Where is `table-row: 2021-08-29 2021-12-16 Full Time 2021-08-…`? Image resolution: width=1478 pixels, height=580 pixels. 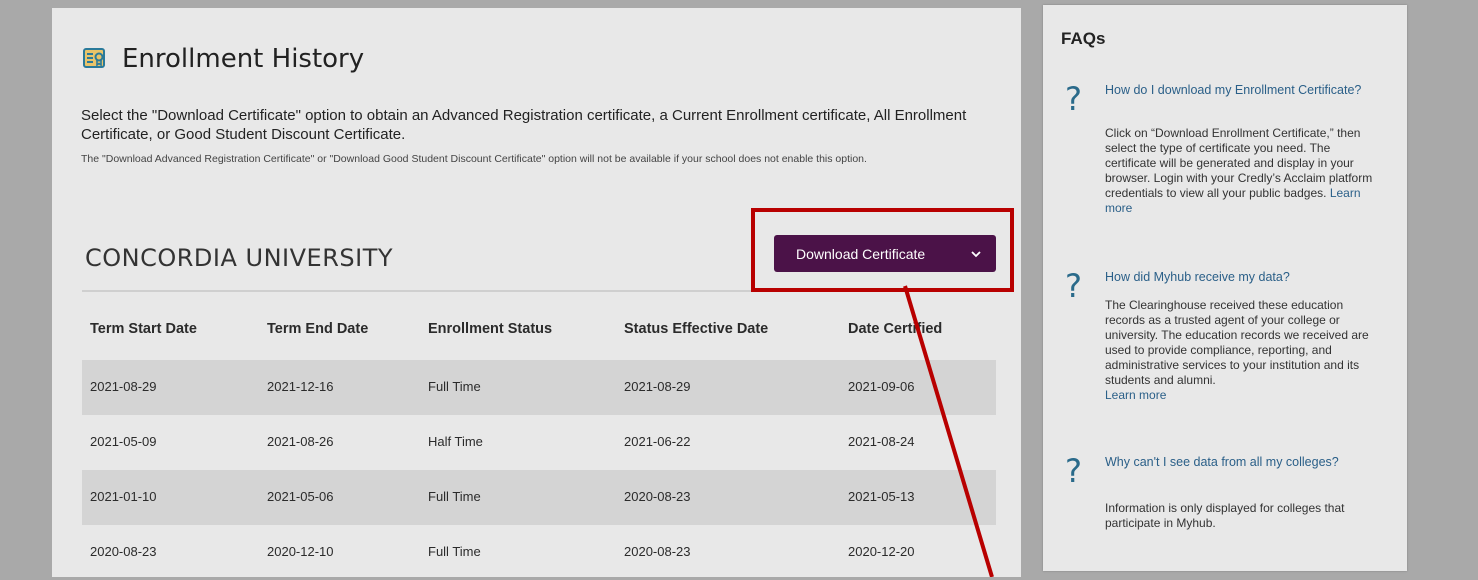 table-row: 2021-08-29 2021-12-16 Full Time 2021-08-… is located at coordinates (539, 387).